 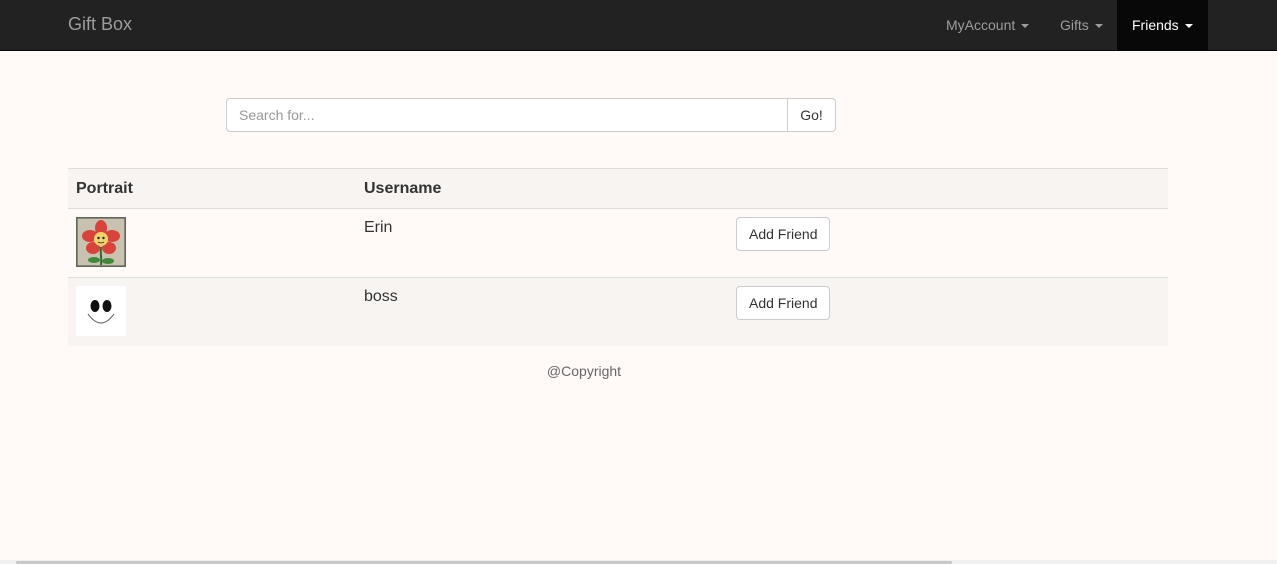 I want to click on nav-dropdown-myaccount: MyAccount, so click(x=987, y=25).